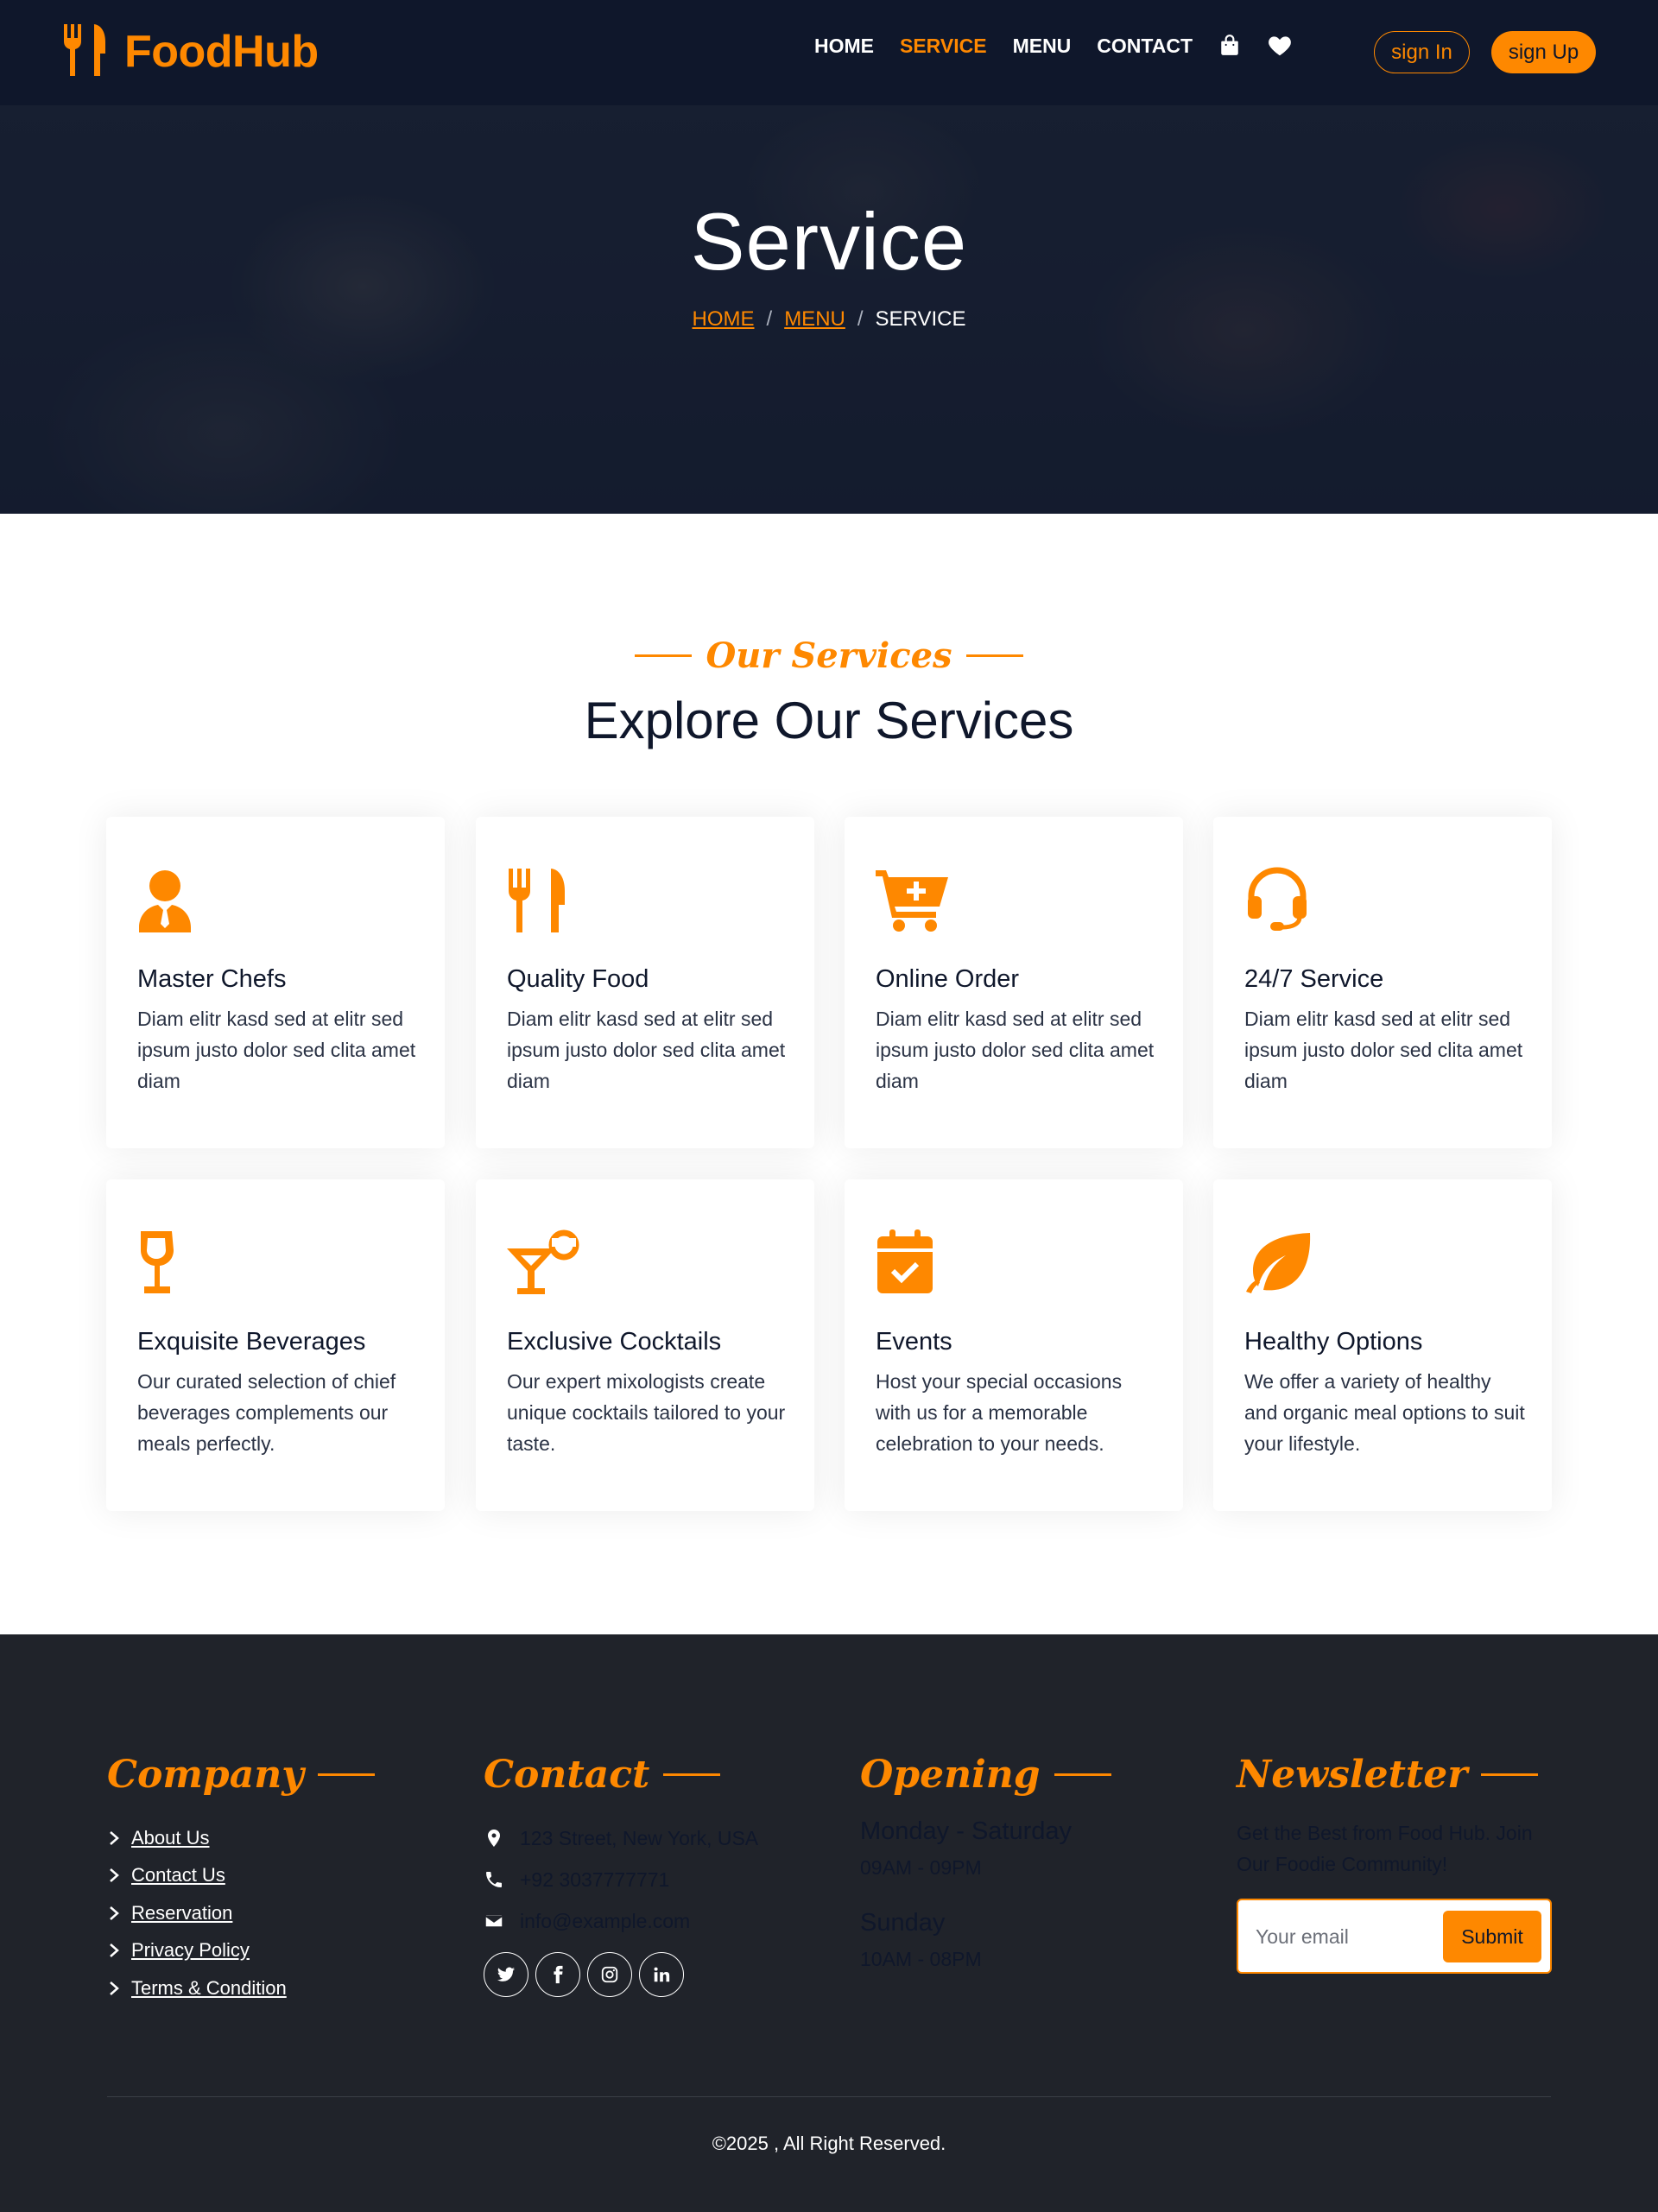 This screenshot has width=1658, height=2212. Describe the element at coordinates (724, 319) in the screenshot. I see `breadcrumb-home: HOME` at that location.